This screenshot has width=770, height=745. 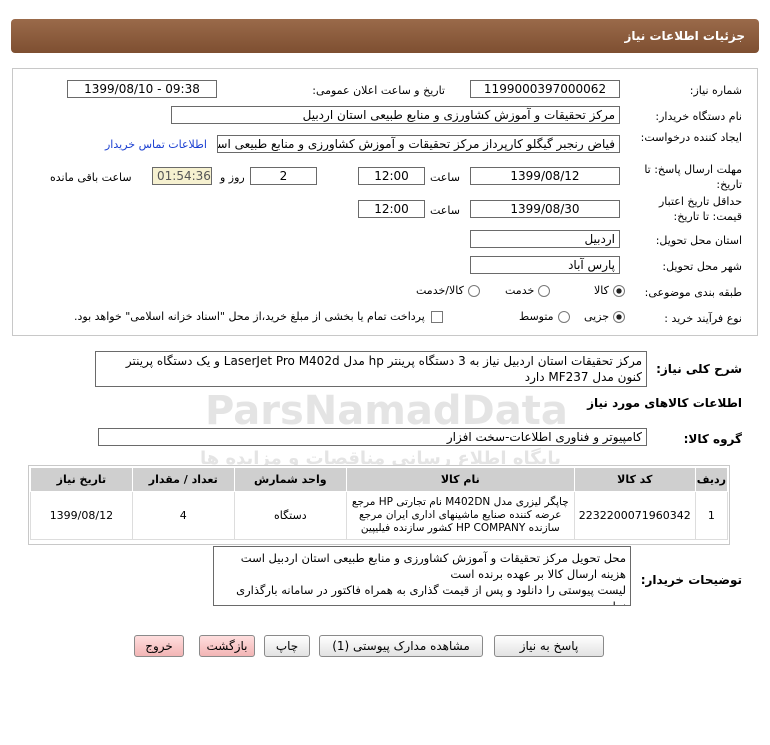 What do you see at coordinates (156, 144) in the screenshot?
I see `contact-buyer-link: اطلاعات تماس خریدار` at bounding box center [156, 144].